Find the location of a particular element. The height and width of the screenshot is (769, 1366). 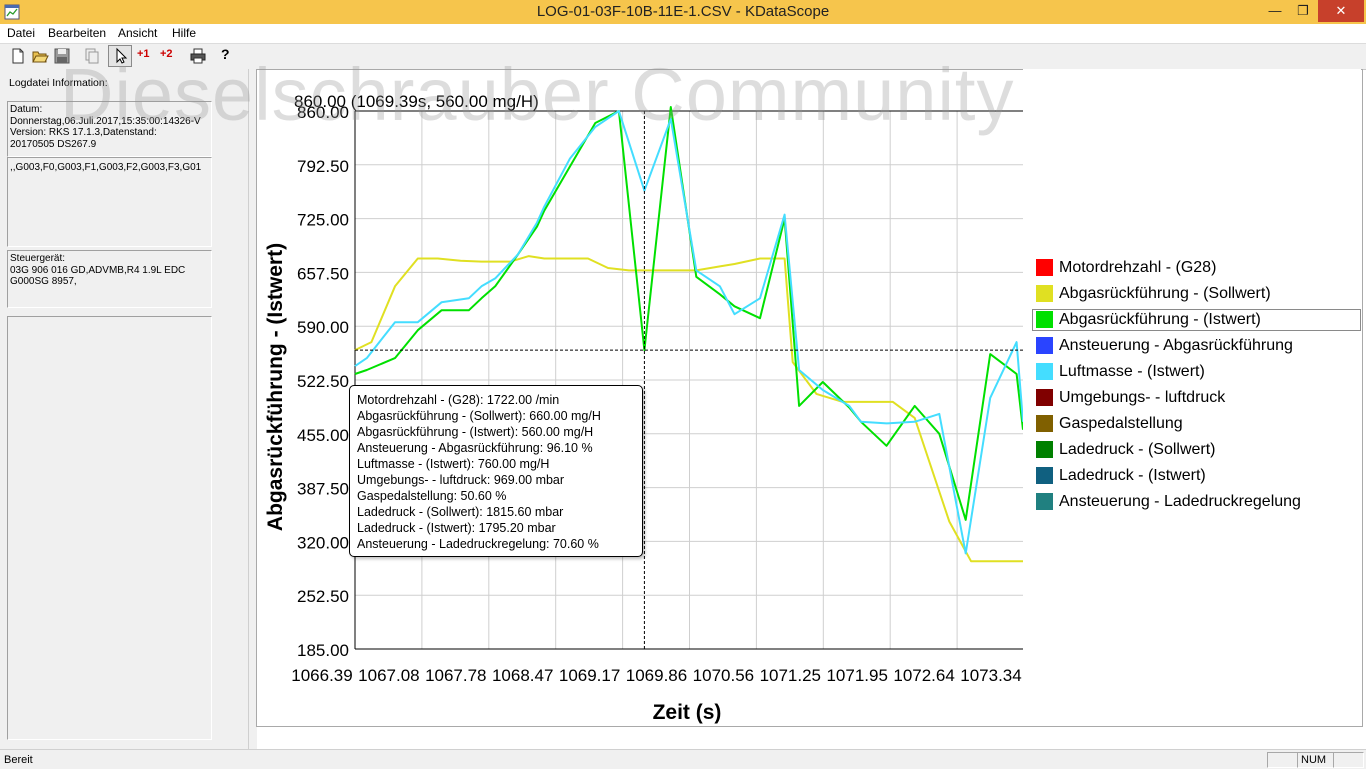

legend-item: Motordrehzahl - (G28) is located at coordinates (1195, 268).